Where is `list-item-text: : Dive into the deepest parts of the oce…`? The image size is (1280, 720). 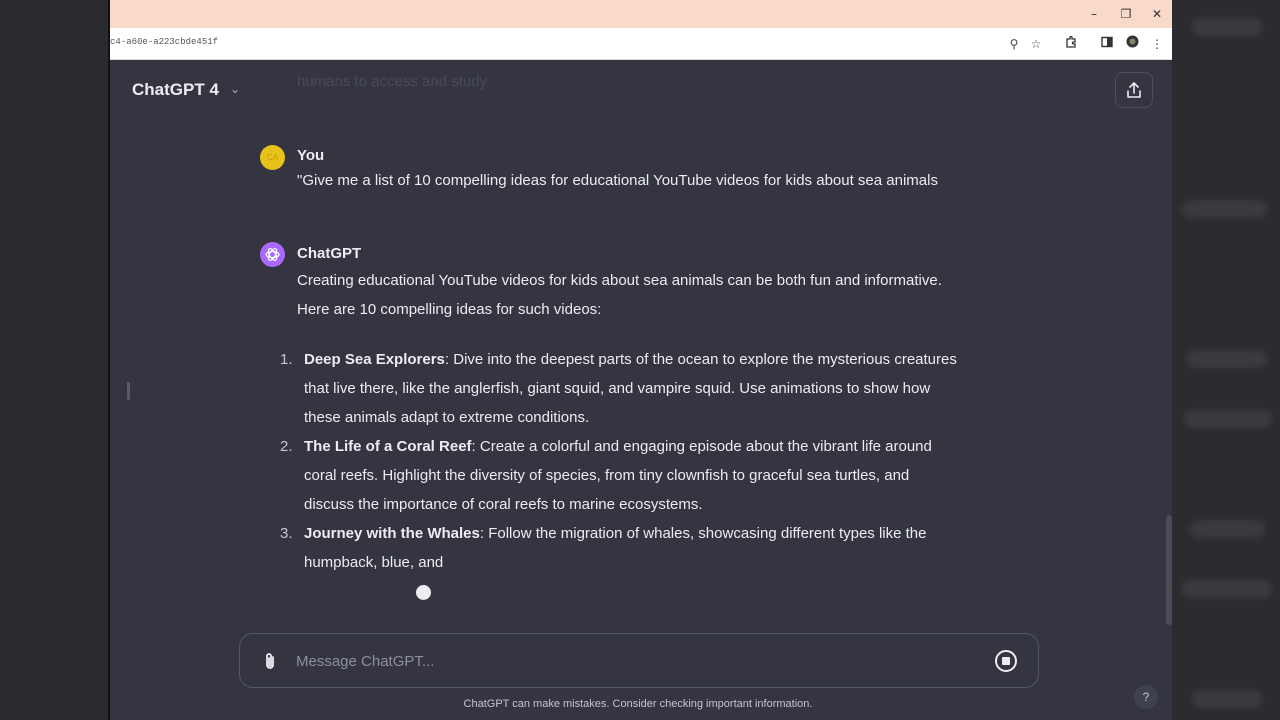
list-item-text: : Dive into the deepest parts of the oce… is located at coordinates (700, 359).